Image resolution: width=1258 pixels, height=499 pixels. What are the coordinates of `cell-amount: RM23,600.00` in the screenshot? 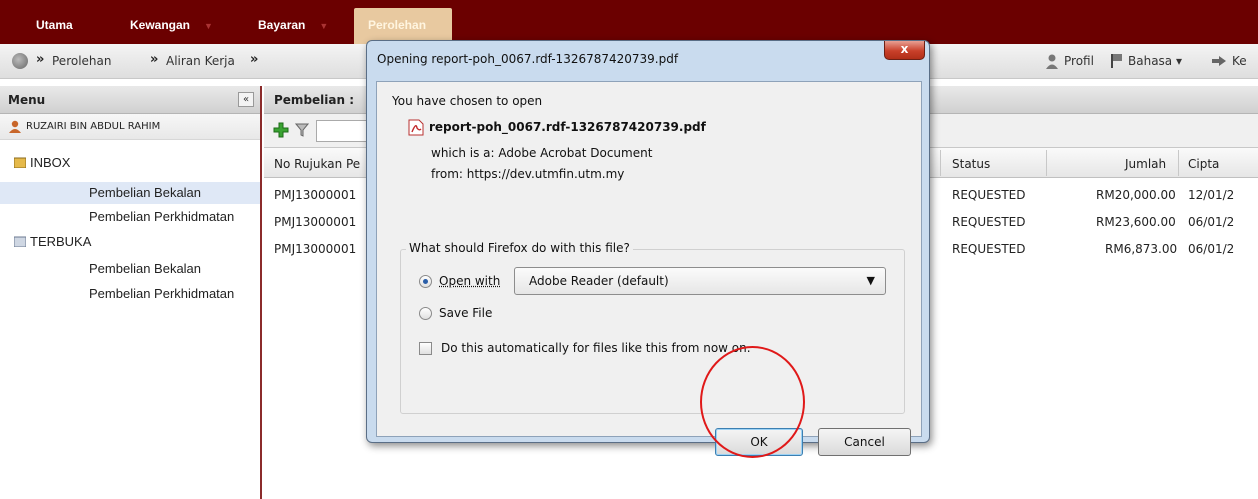 It's located at (1136, 222).